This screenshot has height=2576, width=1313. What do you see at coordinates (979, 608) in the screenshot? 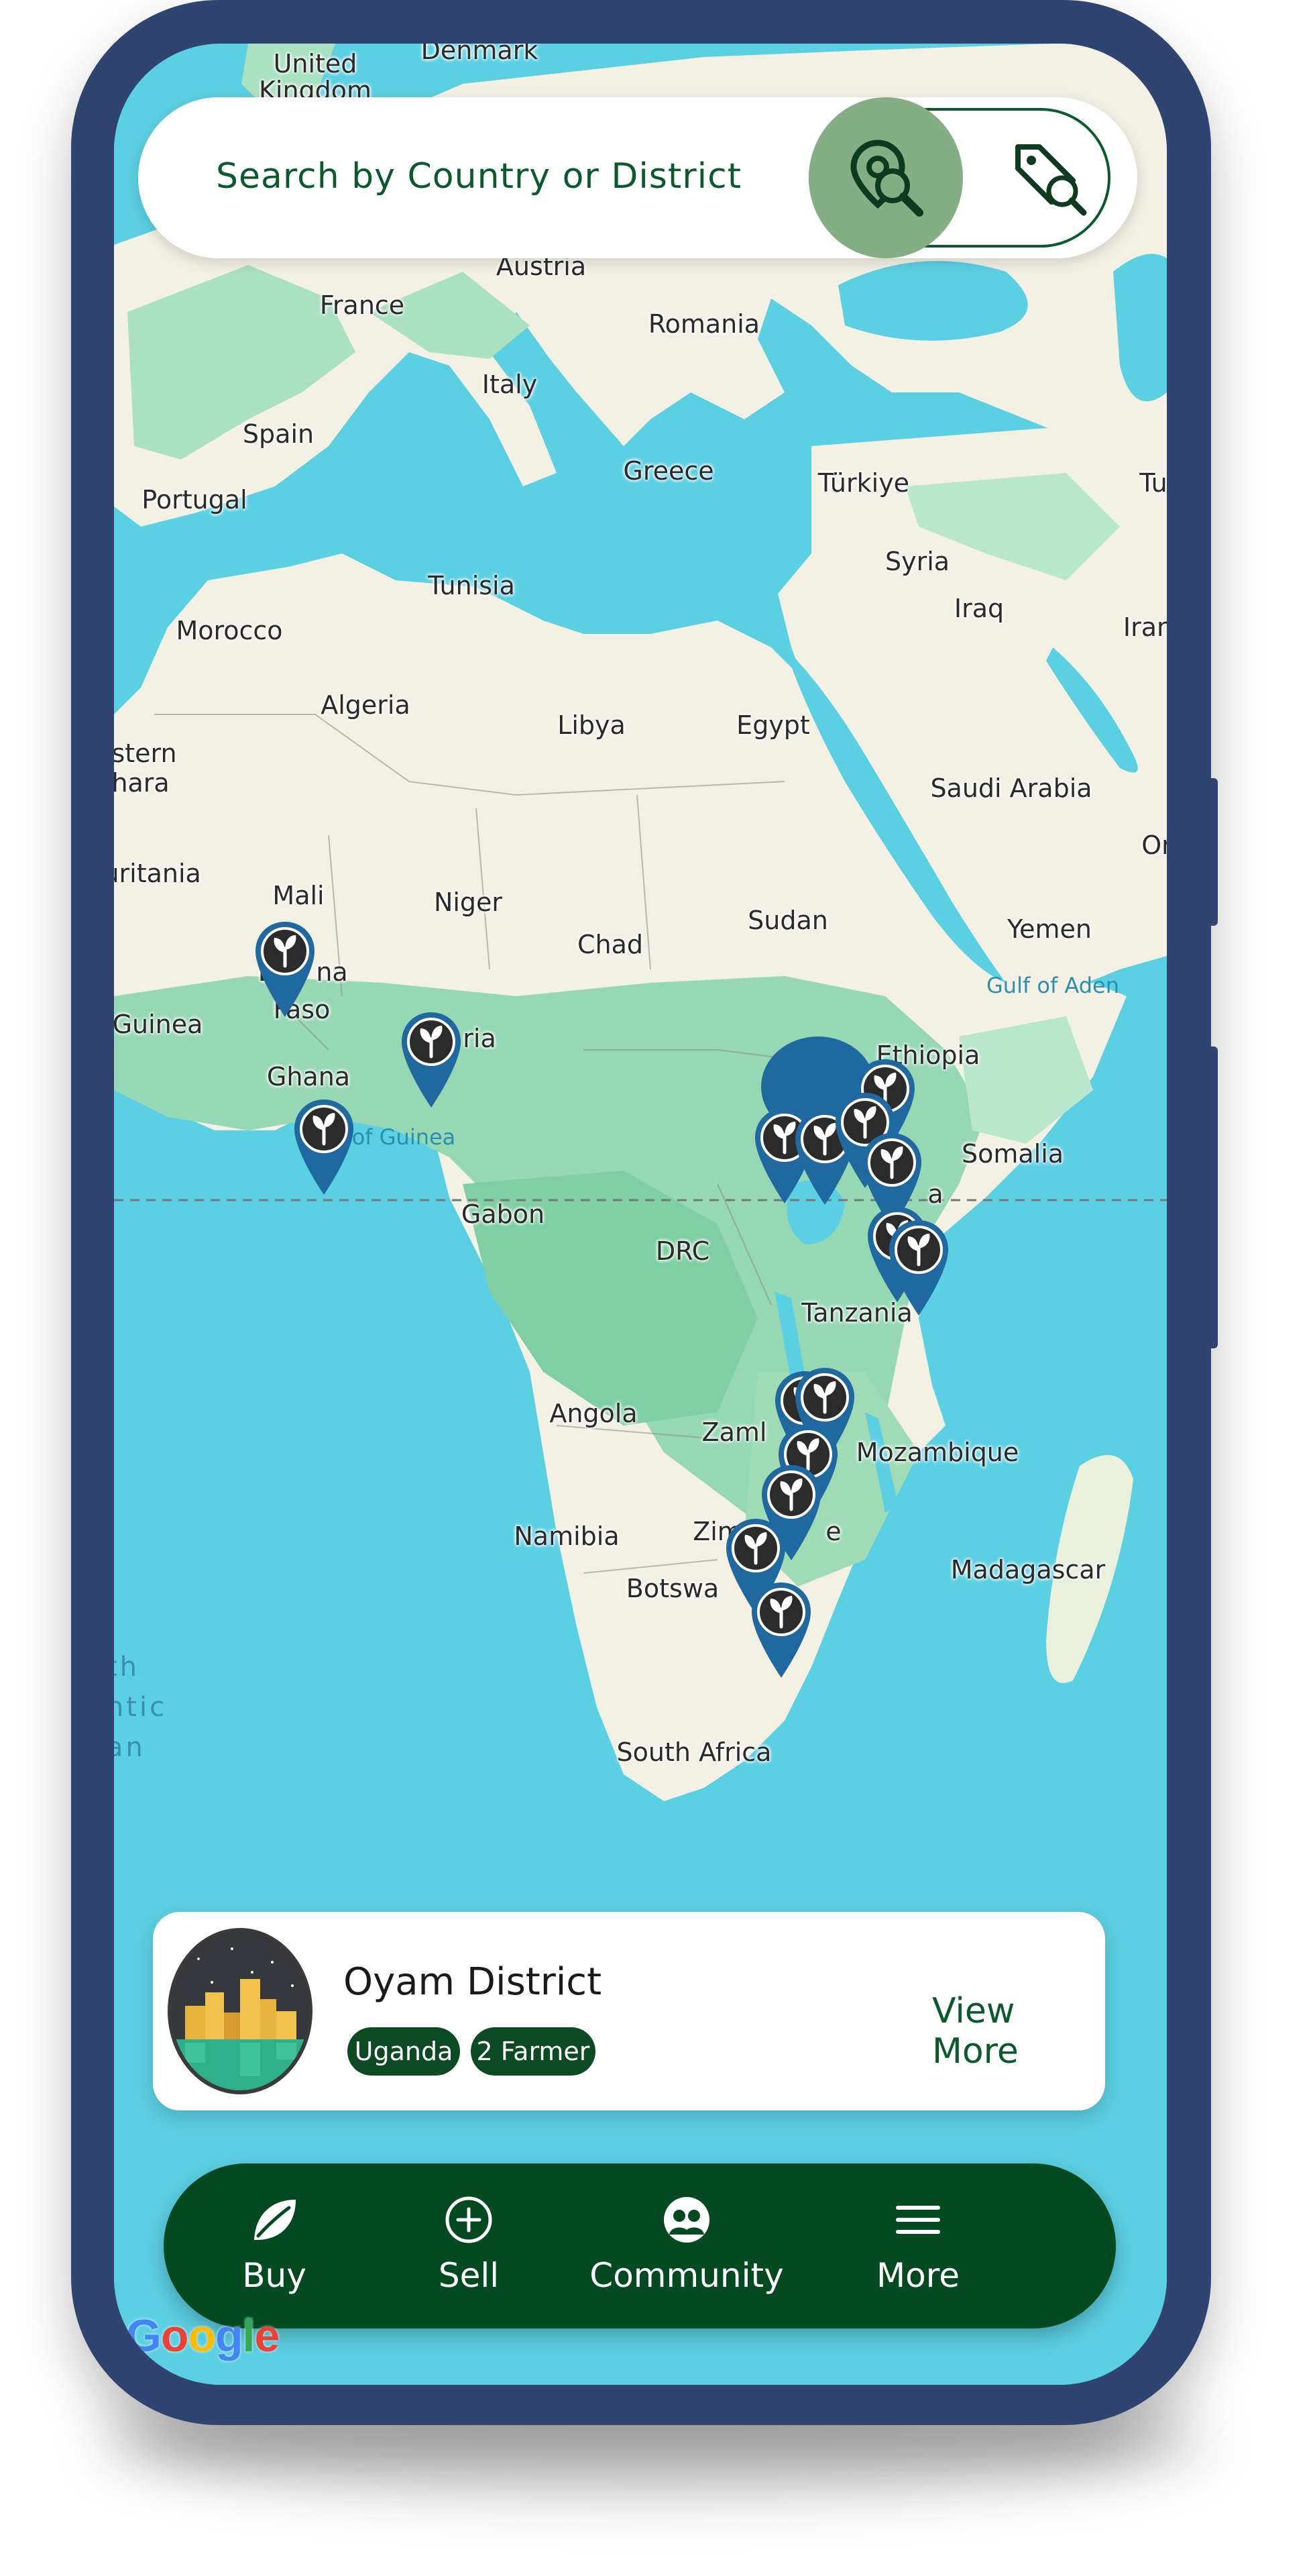
I see `map-label-iraq: Iraq` at bounding box center [979, 608].